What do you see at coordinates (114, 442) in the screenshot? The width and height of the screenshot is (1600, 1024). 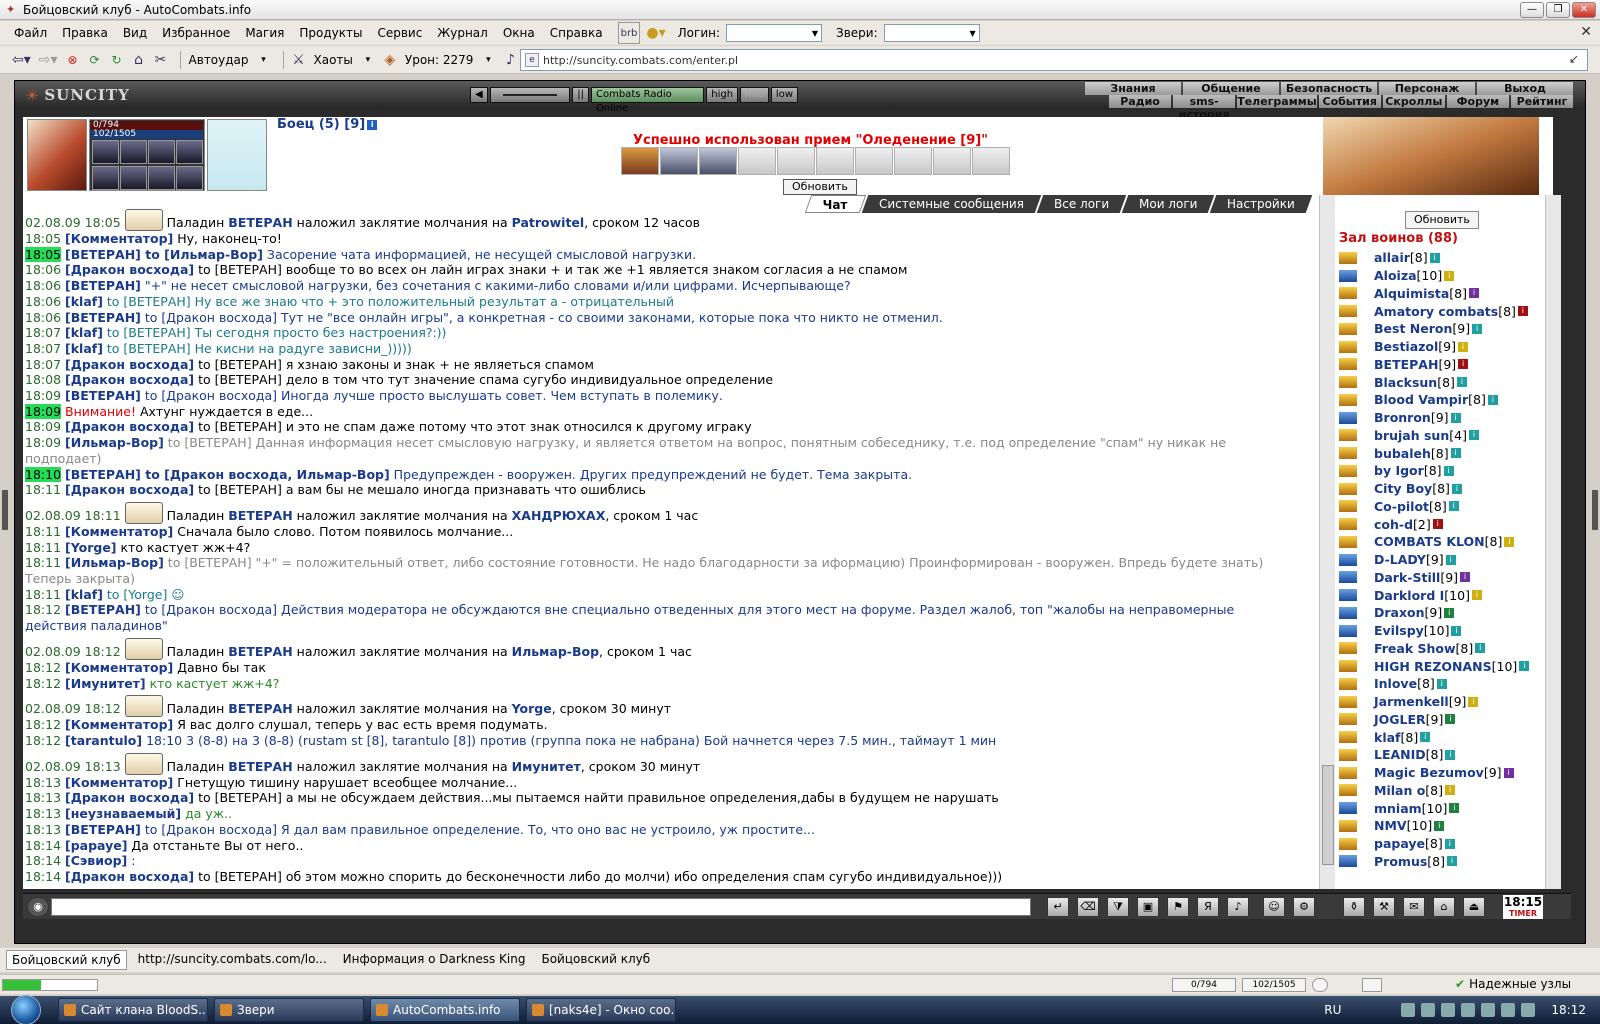 I see `sender-nick: [Ильмар-Вор]` at bounding box center [114, 442].